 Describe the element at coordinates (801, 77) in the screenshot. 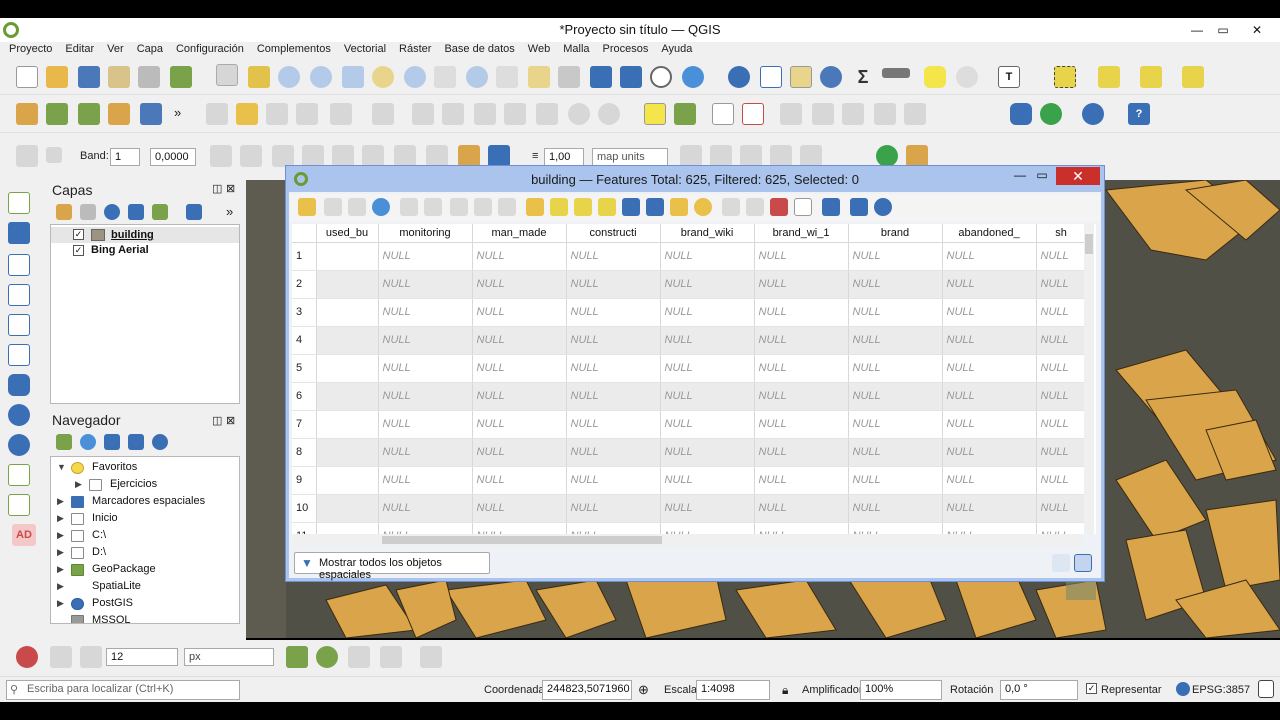

I see `field-calculator-icon` at that location.